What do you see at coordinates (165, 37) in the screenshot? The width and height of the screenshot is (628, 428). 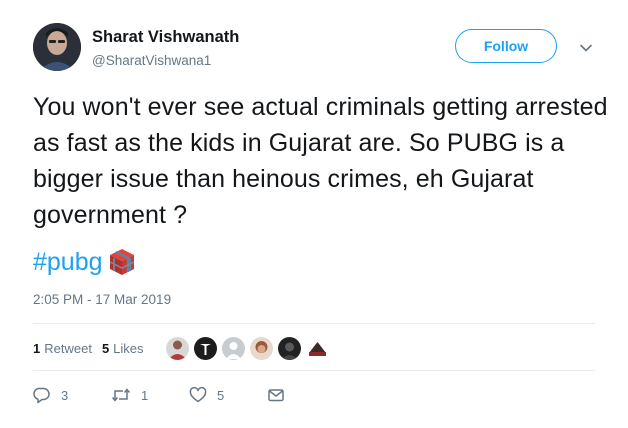 I see `author-display-name: Sharat Vishwanath` at bounding box center [165, 37].